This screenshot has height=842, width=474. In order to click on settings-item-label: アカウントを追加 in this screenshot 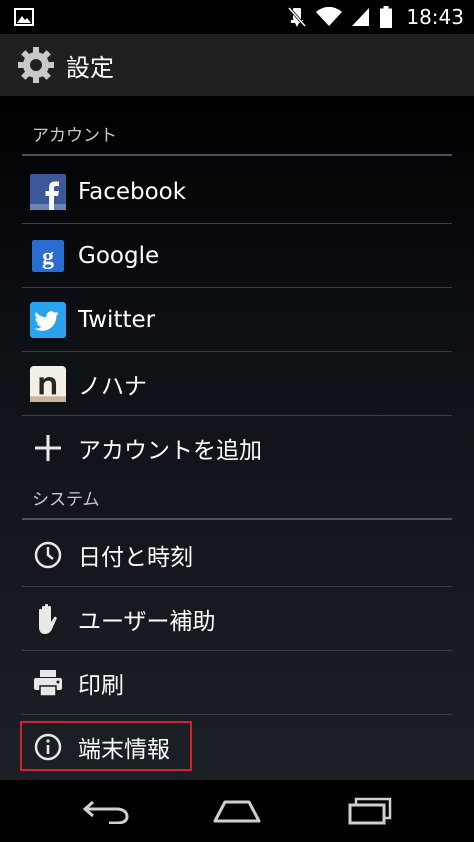, I will do `click(170, 451)`.